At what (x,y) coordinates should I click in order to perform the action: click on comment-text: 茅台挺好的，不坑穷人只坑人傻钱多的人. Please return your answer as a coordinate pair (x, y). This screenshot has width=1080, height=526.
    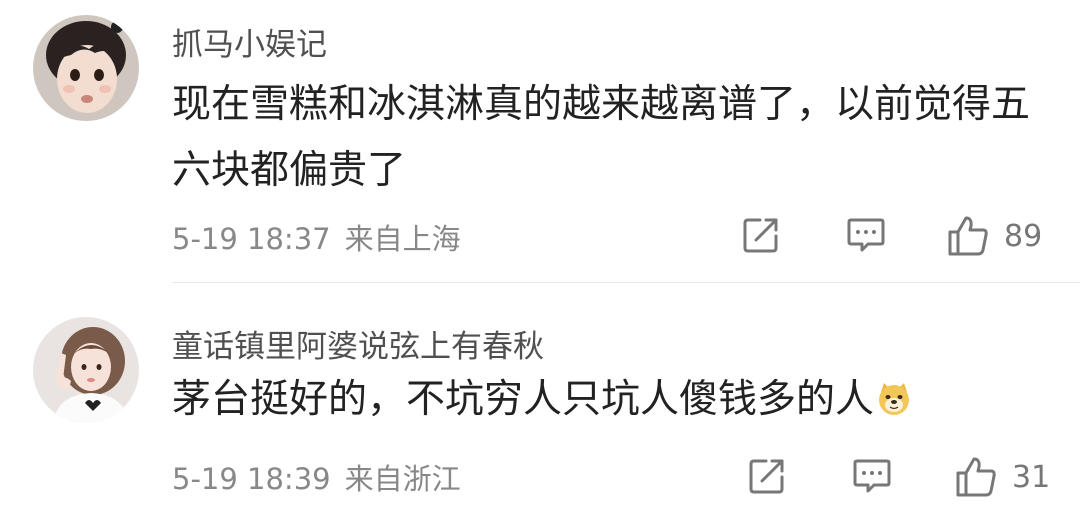
    Looking at the image, I should click on (607, 400).